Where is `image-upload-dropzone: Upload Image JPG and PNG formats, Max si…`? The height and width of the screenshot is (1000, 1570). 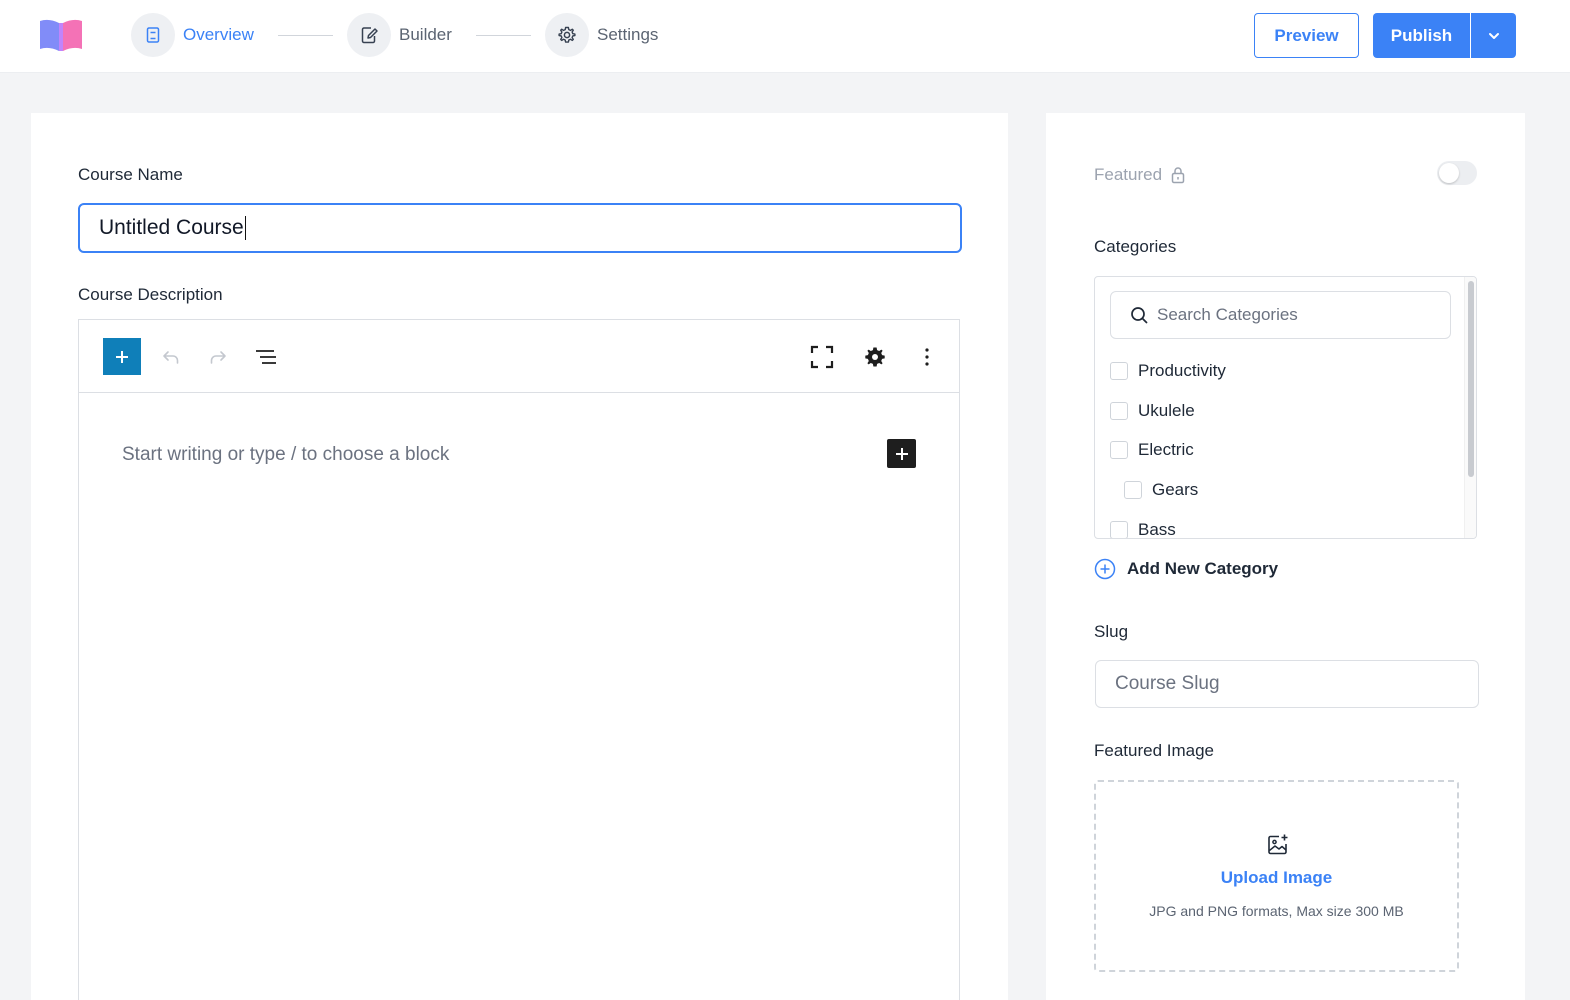
image-upload-dropzone: Upload Image JPG and PNG formats, Max si… is located at coordinates (1276, 876).